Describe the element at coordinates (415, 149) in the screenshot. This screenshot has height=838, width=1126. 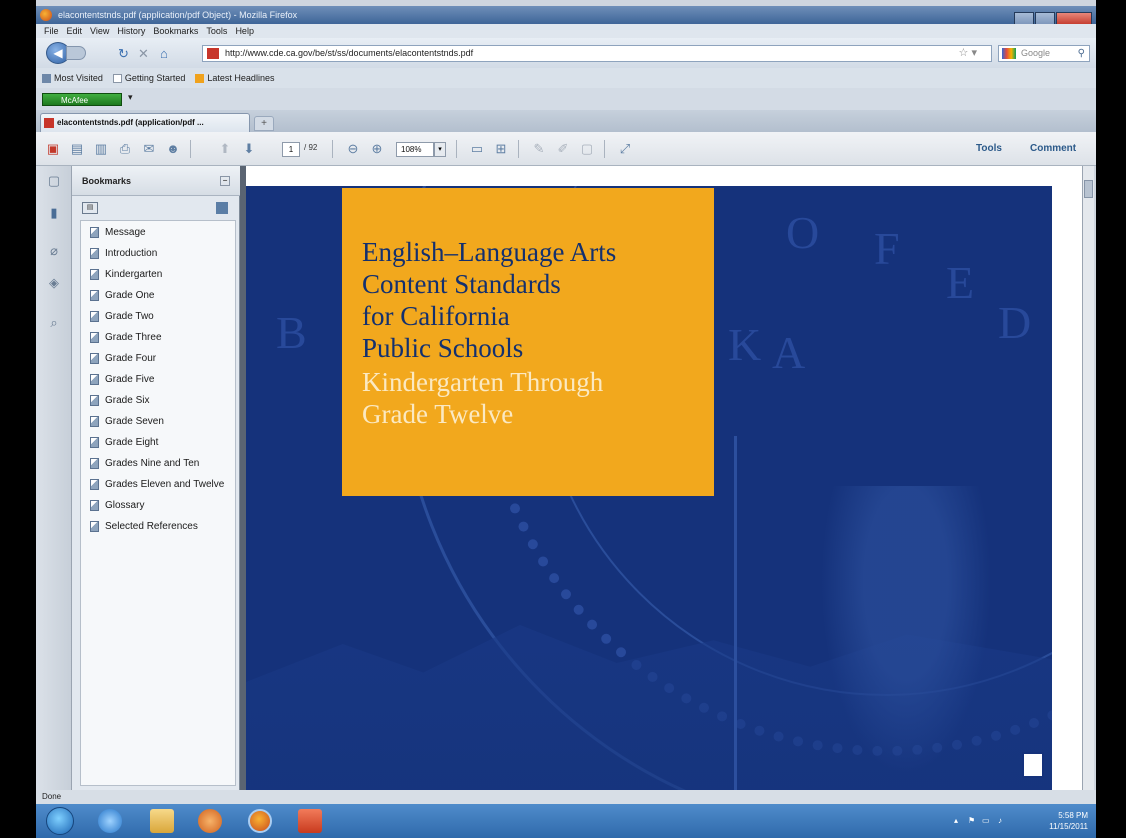
I see `zoom-input: 108%` at that location.